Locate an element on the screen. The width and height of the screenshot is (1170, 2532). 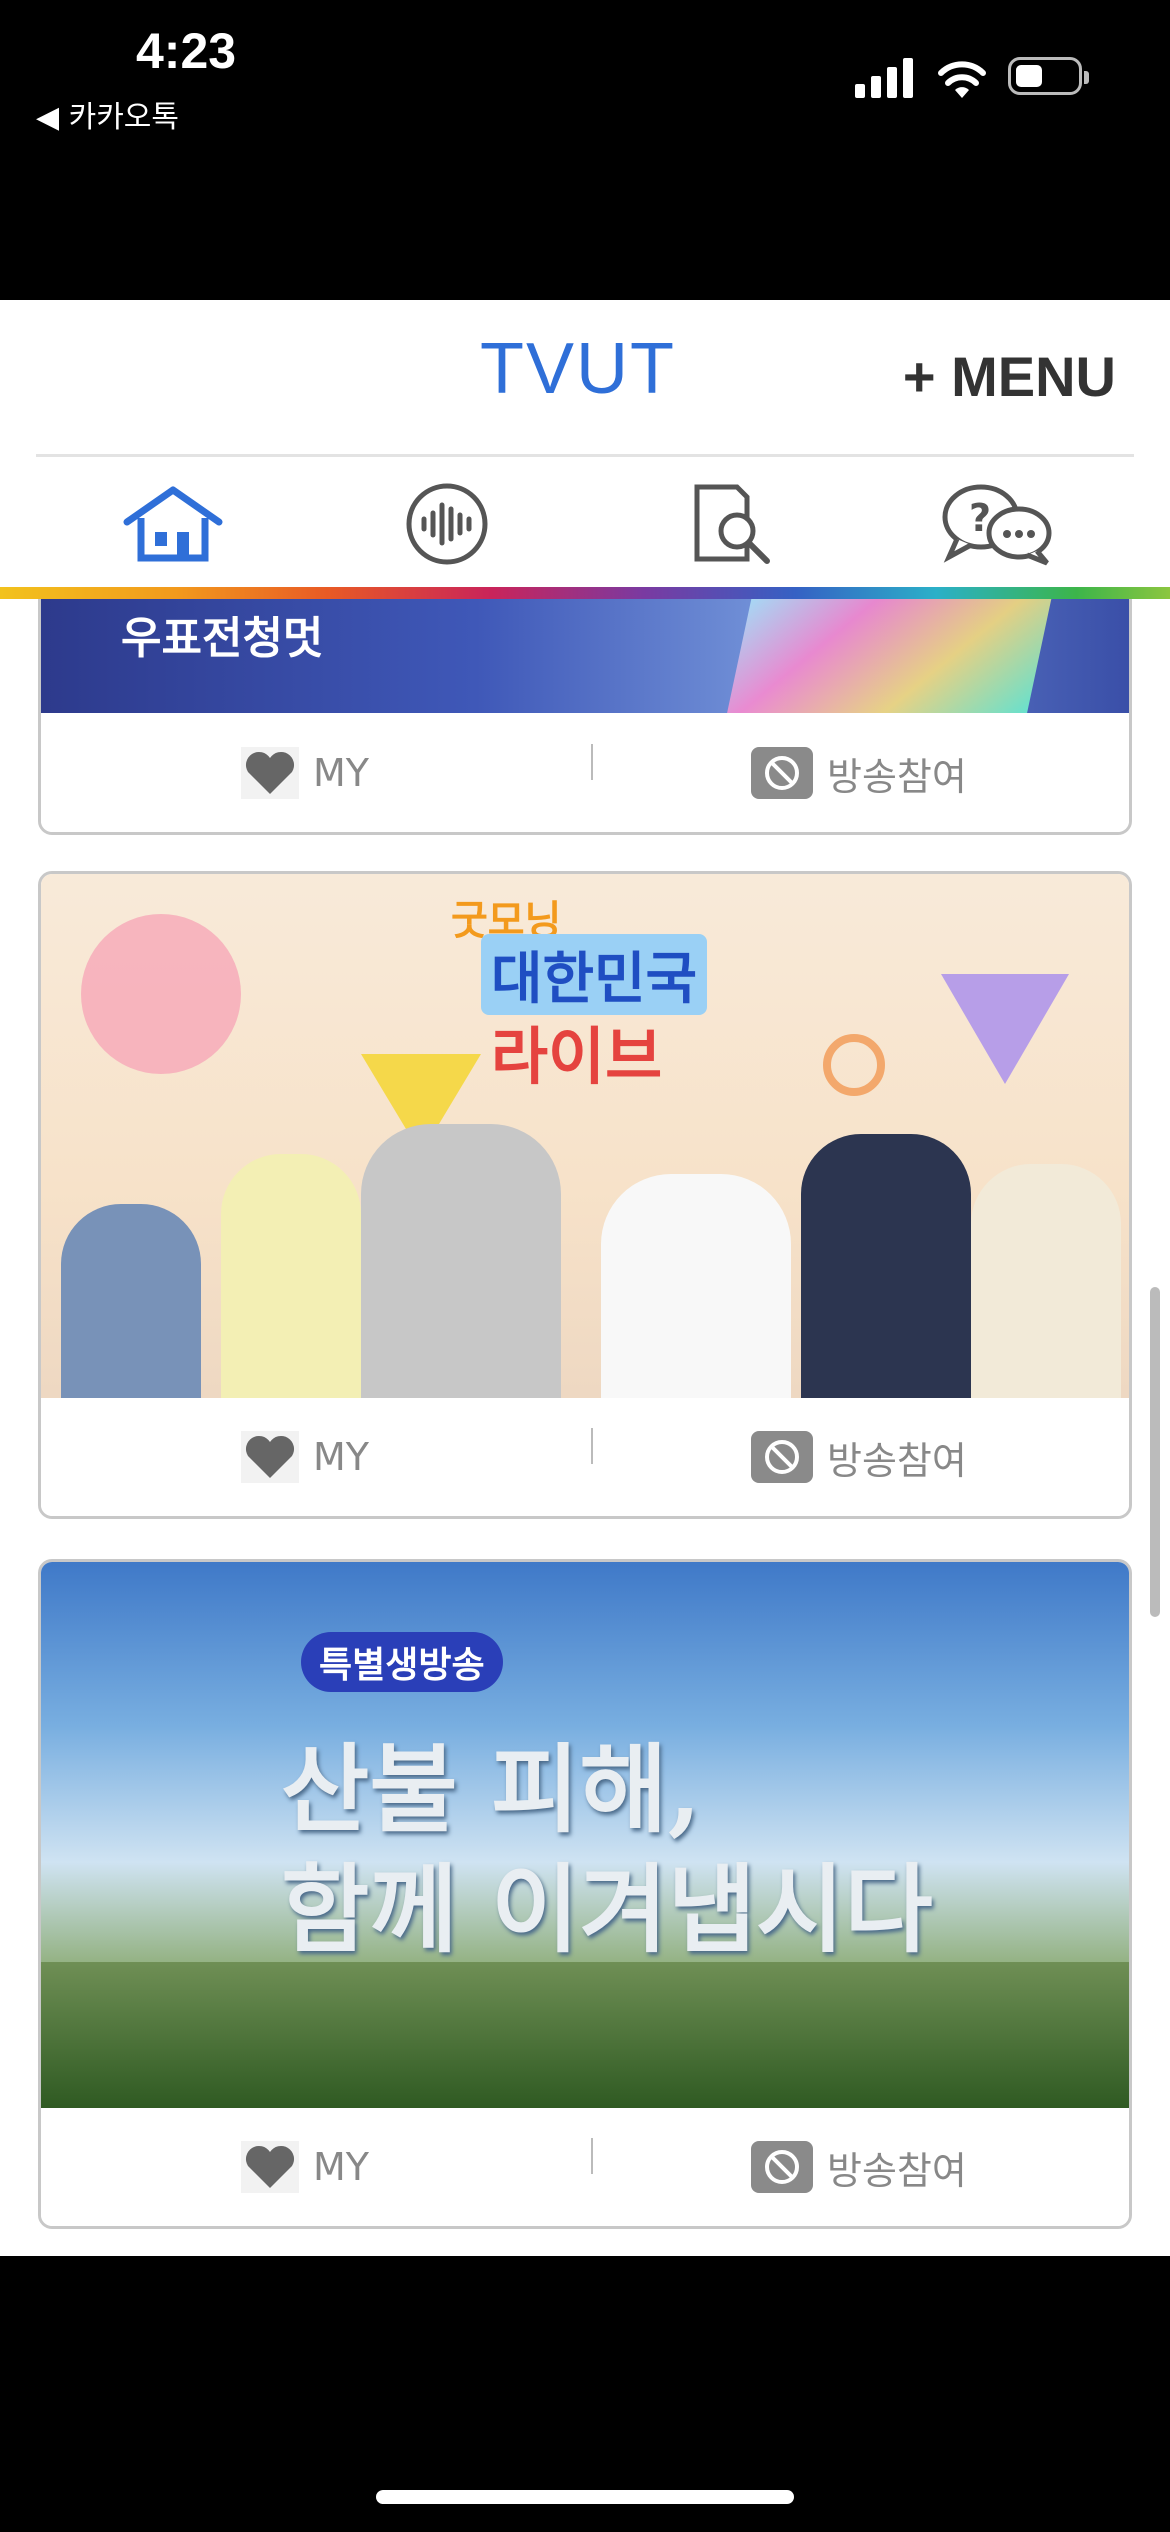
status-time: 4:23 is located at coordinates (186, 51).